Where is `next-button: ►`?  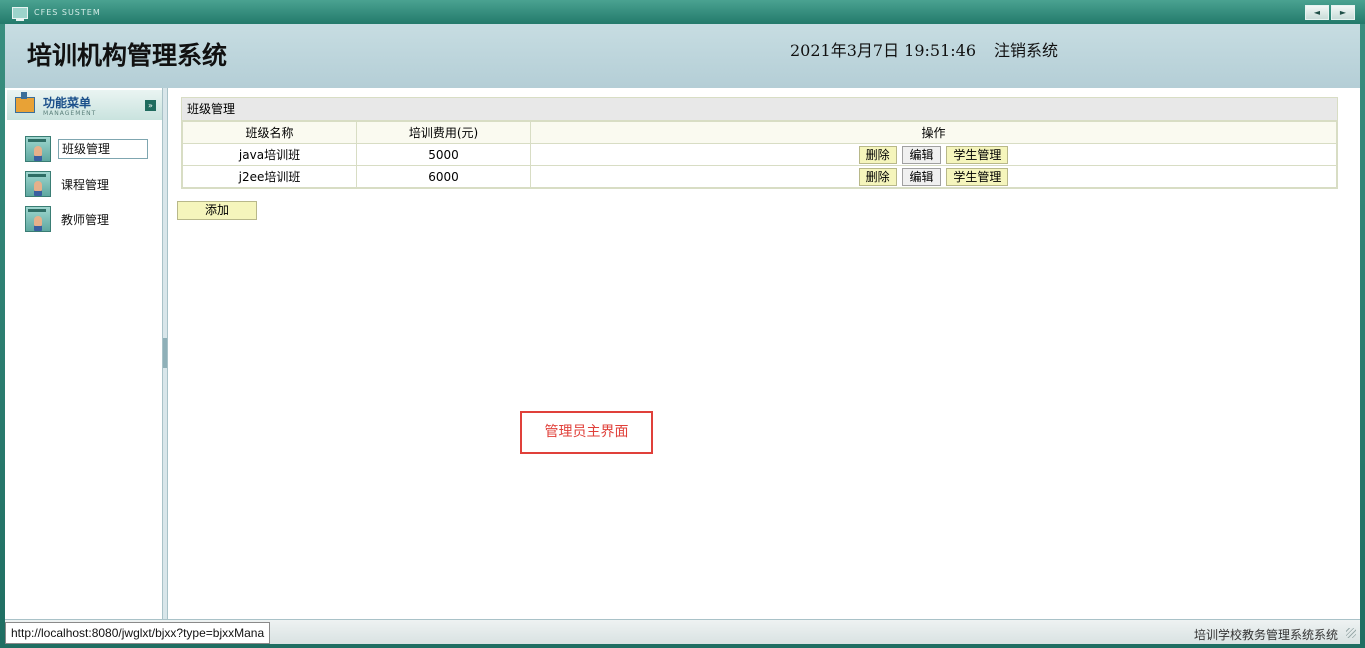 next-button: ► is located at coordinates (1343, 12).